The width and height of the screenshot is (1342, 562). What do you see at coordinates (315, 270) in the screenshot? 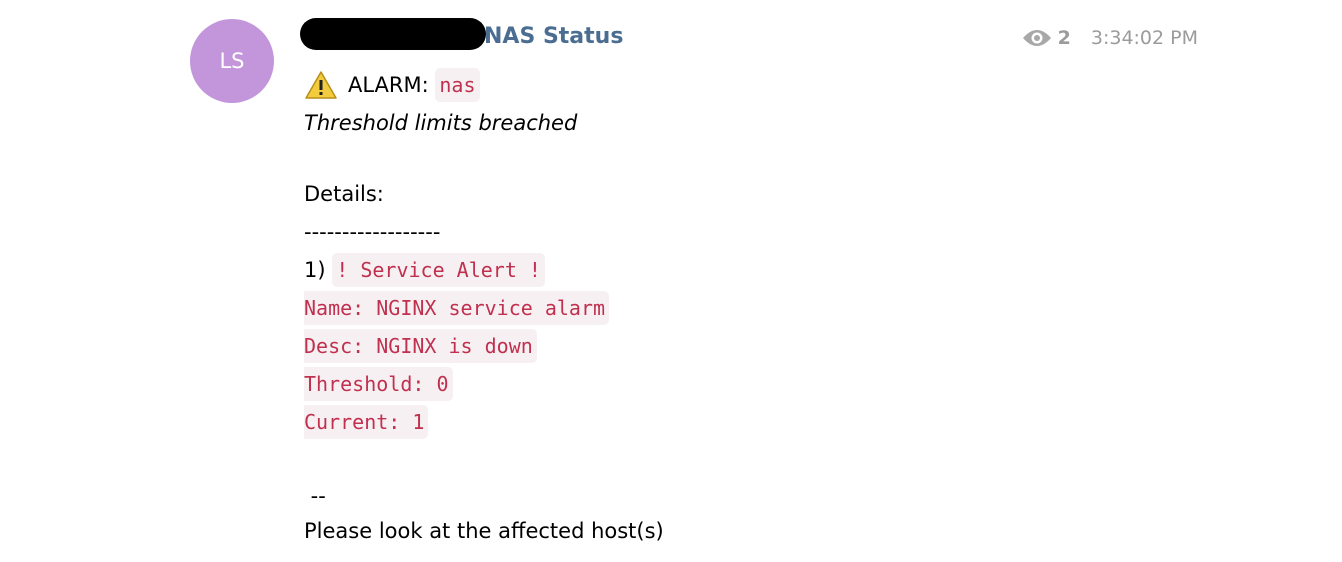
I see `item-number: 1)` at bounding box center [315, 270].